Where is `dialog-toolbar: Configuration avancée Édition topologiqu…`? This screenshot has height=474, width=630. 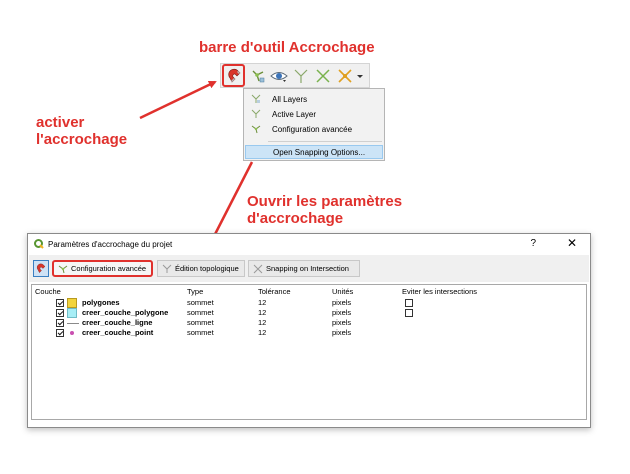
dialog-toolbar: Configuration avancée Édition topologiqu… is located at coordinates (309, 268).